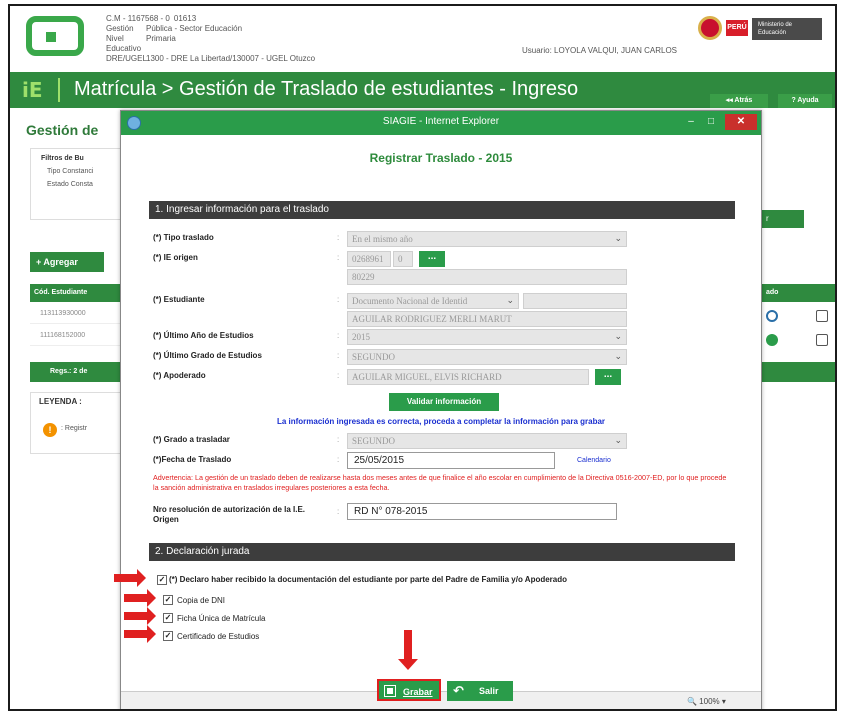 The image size is (843, 715). Describe the element at coordinates (710, 28) in the screenshot. I see `peru-shield-icon` at that location.